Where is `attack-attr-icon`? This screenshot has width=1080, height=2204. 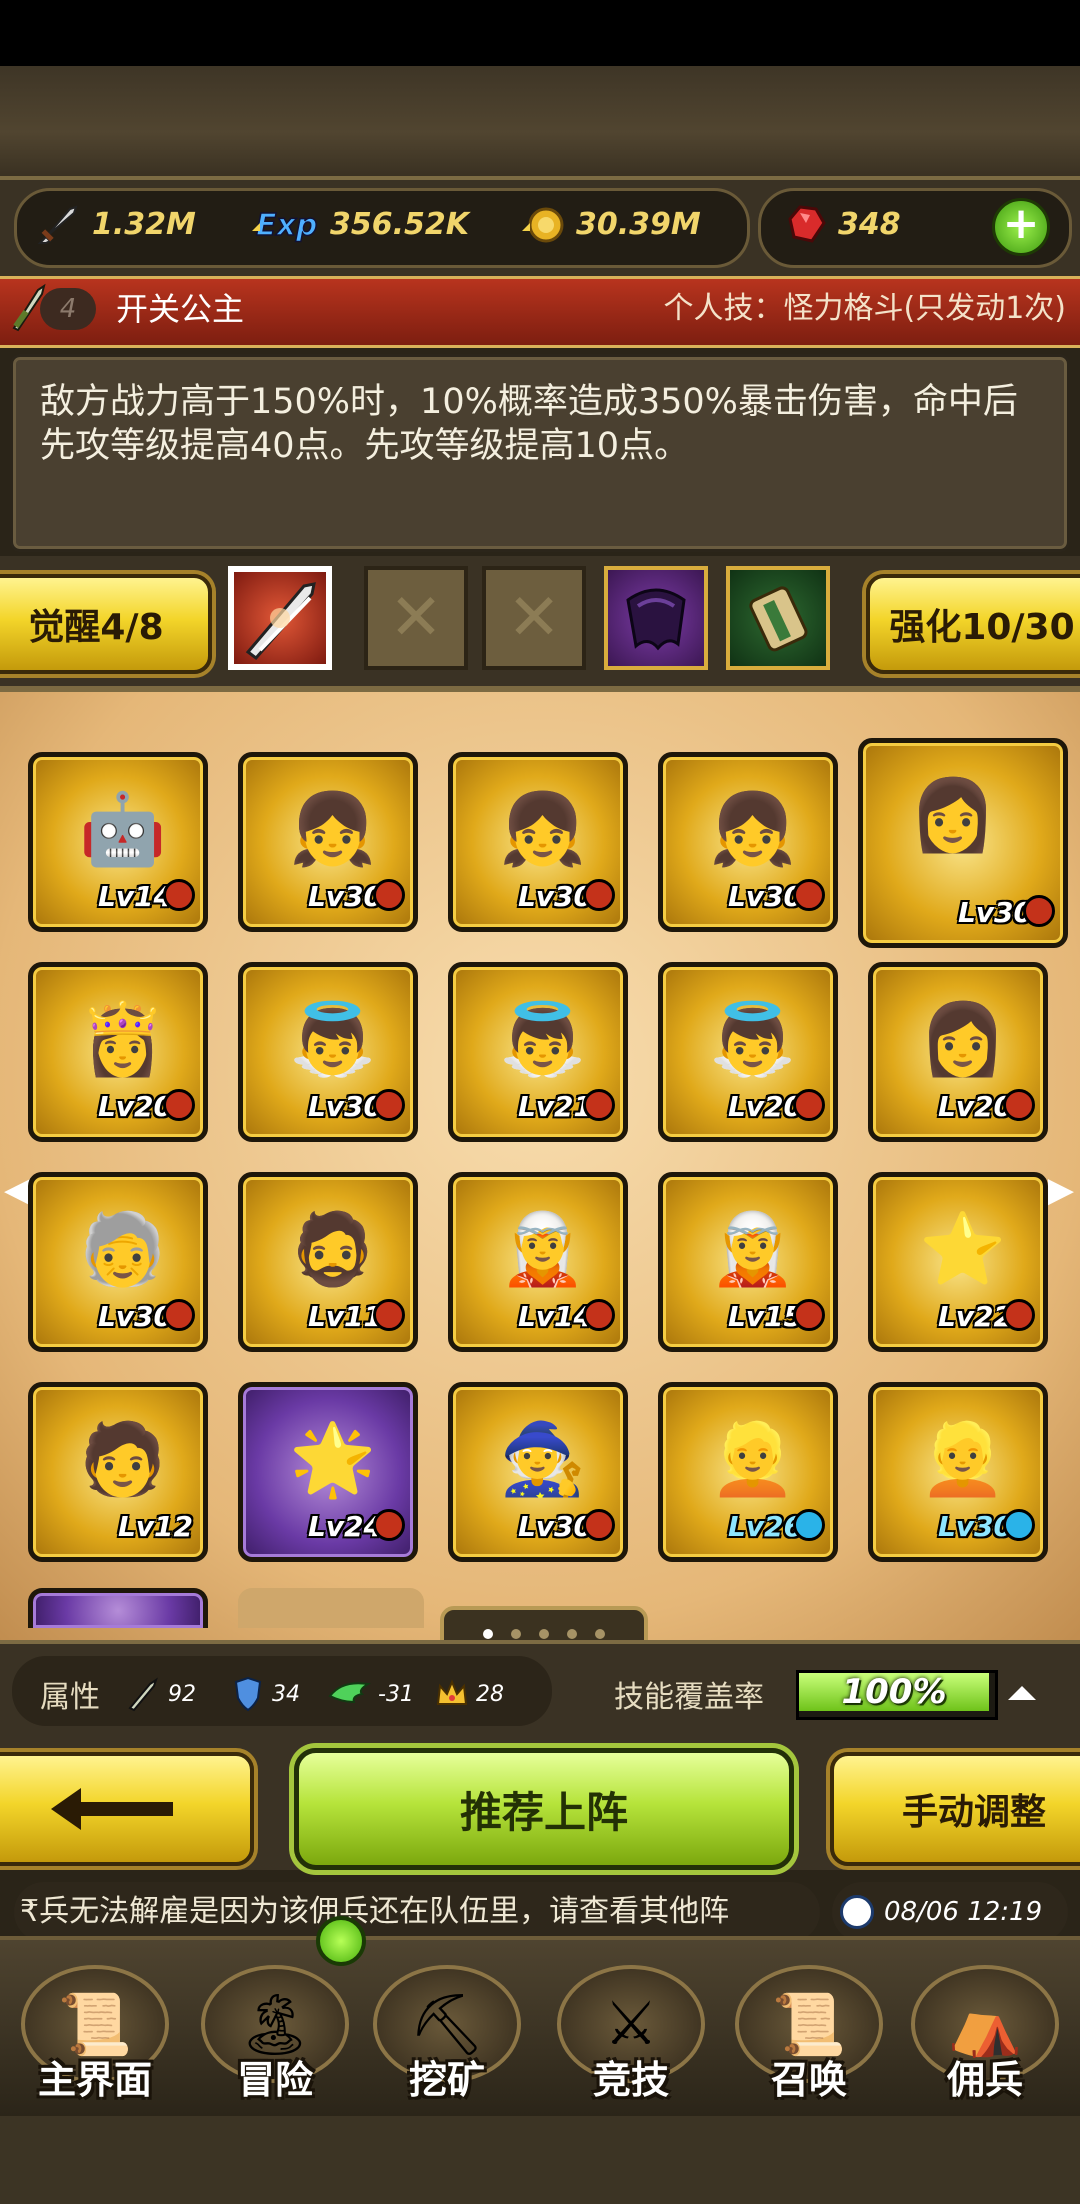
attack-attr-icon is located at coordinates (144, 1694).